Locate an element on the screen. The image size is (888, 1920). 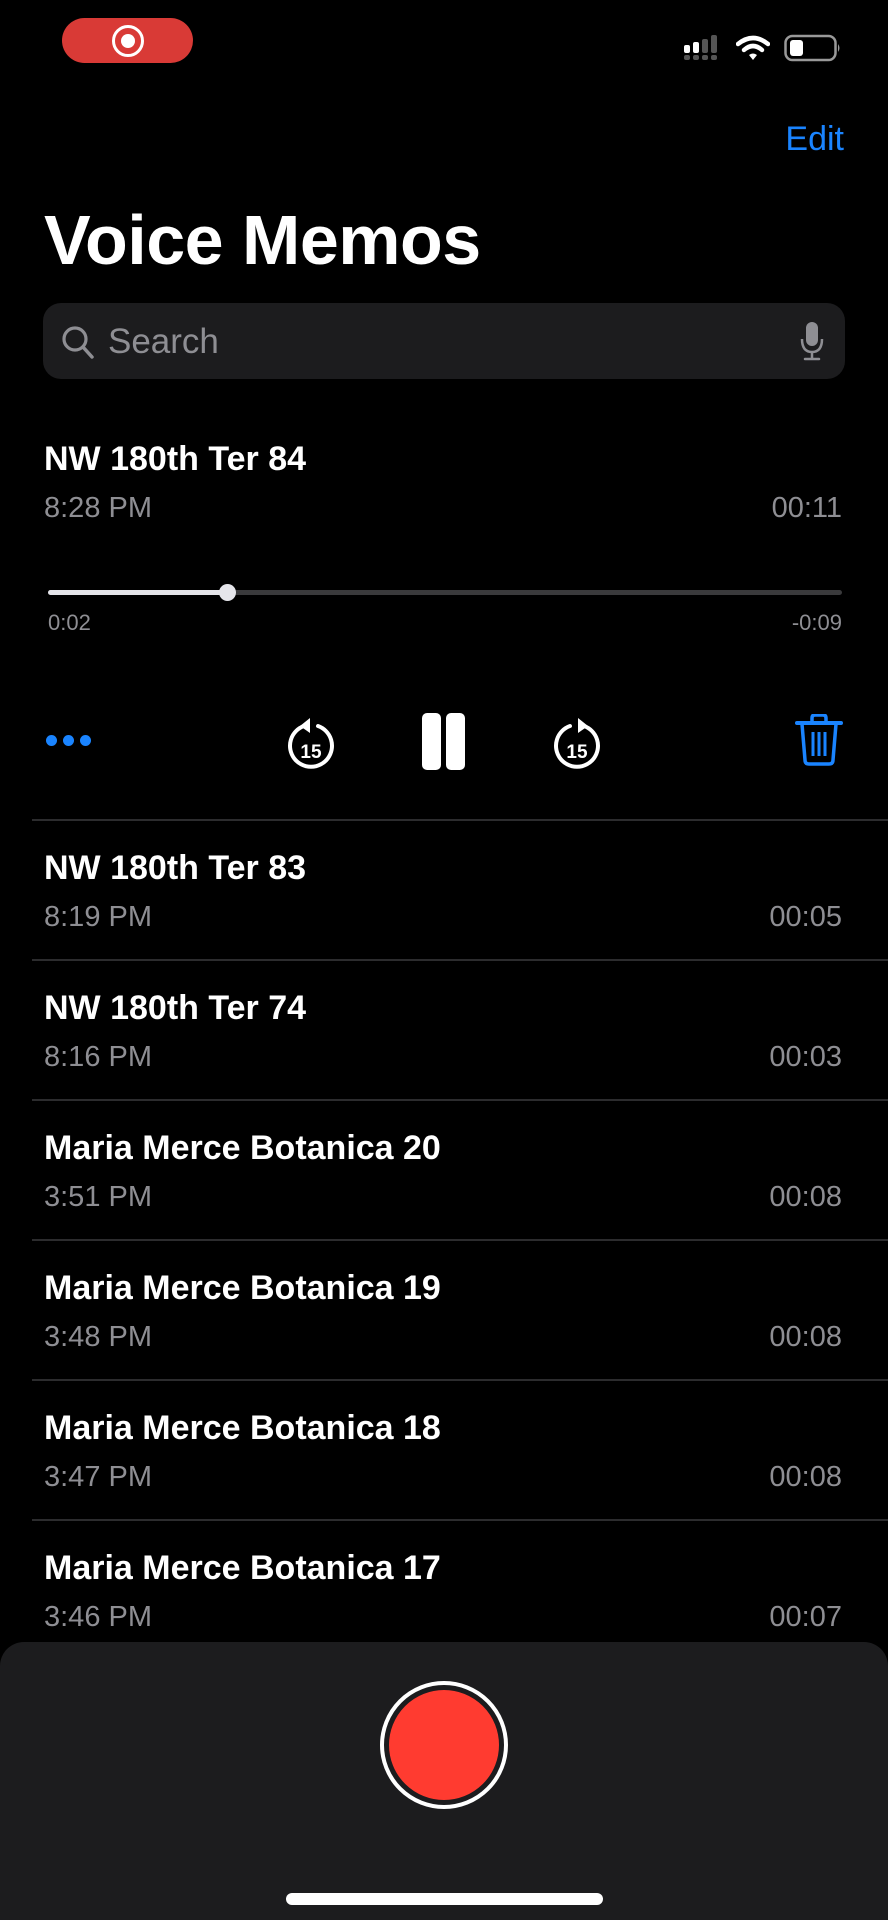
memo-title: Maria Merce Botanica 18 is located at coordinates (242, 1428).